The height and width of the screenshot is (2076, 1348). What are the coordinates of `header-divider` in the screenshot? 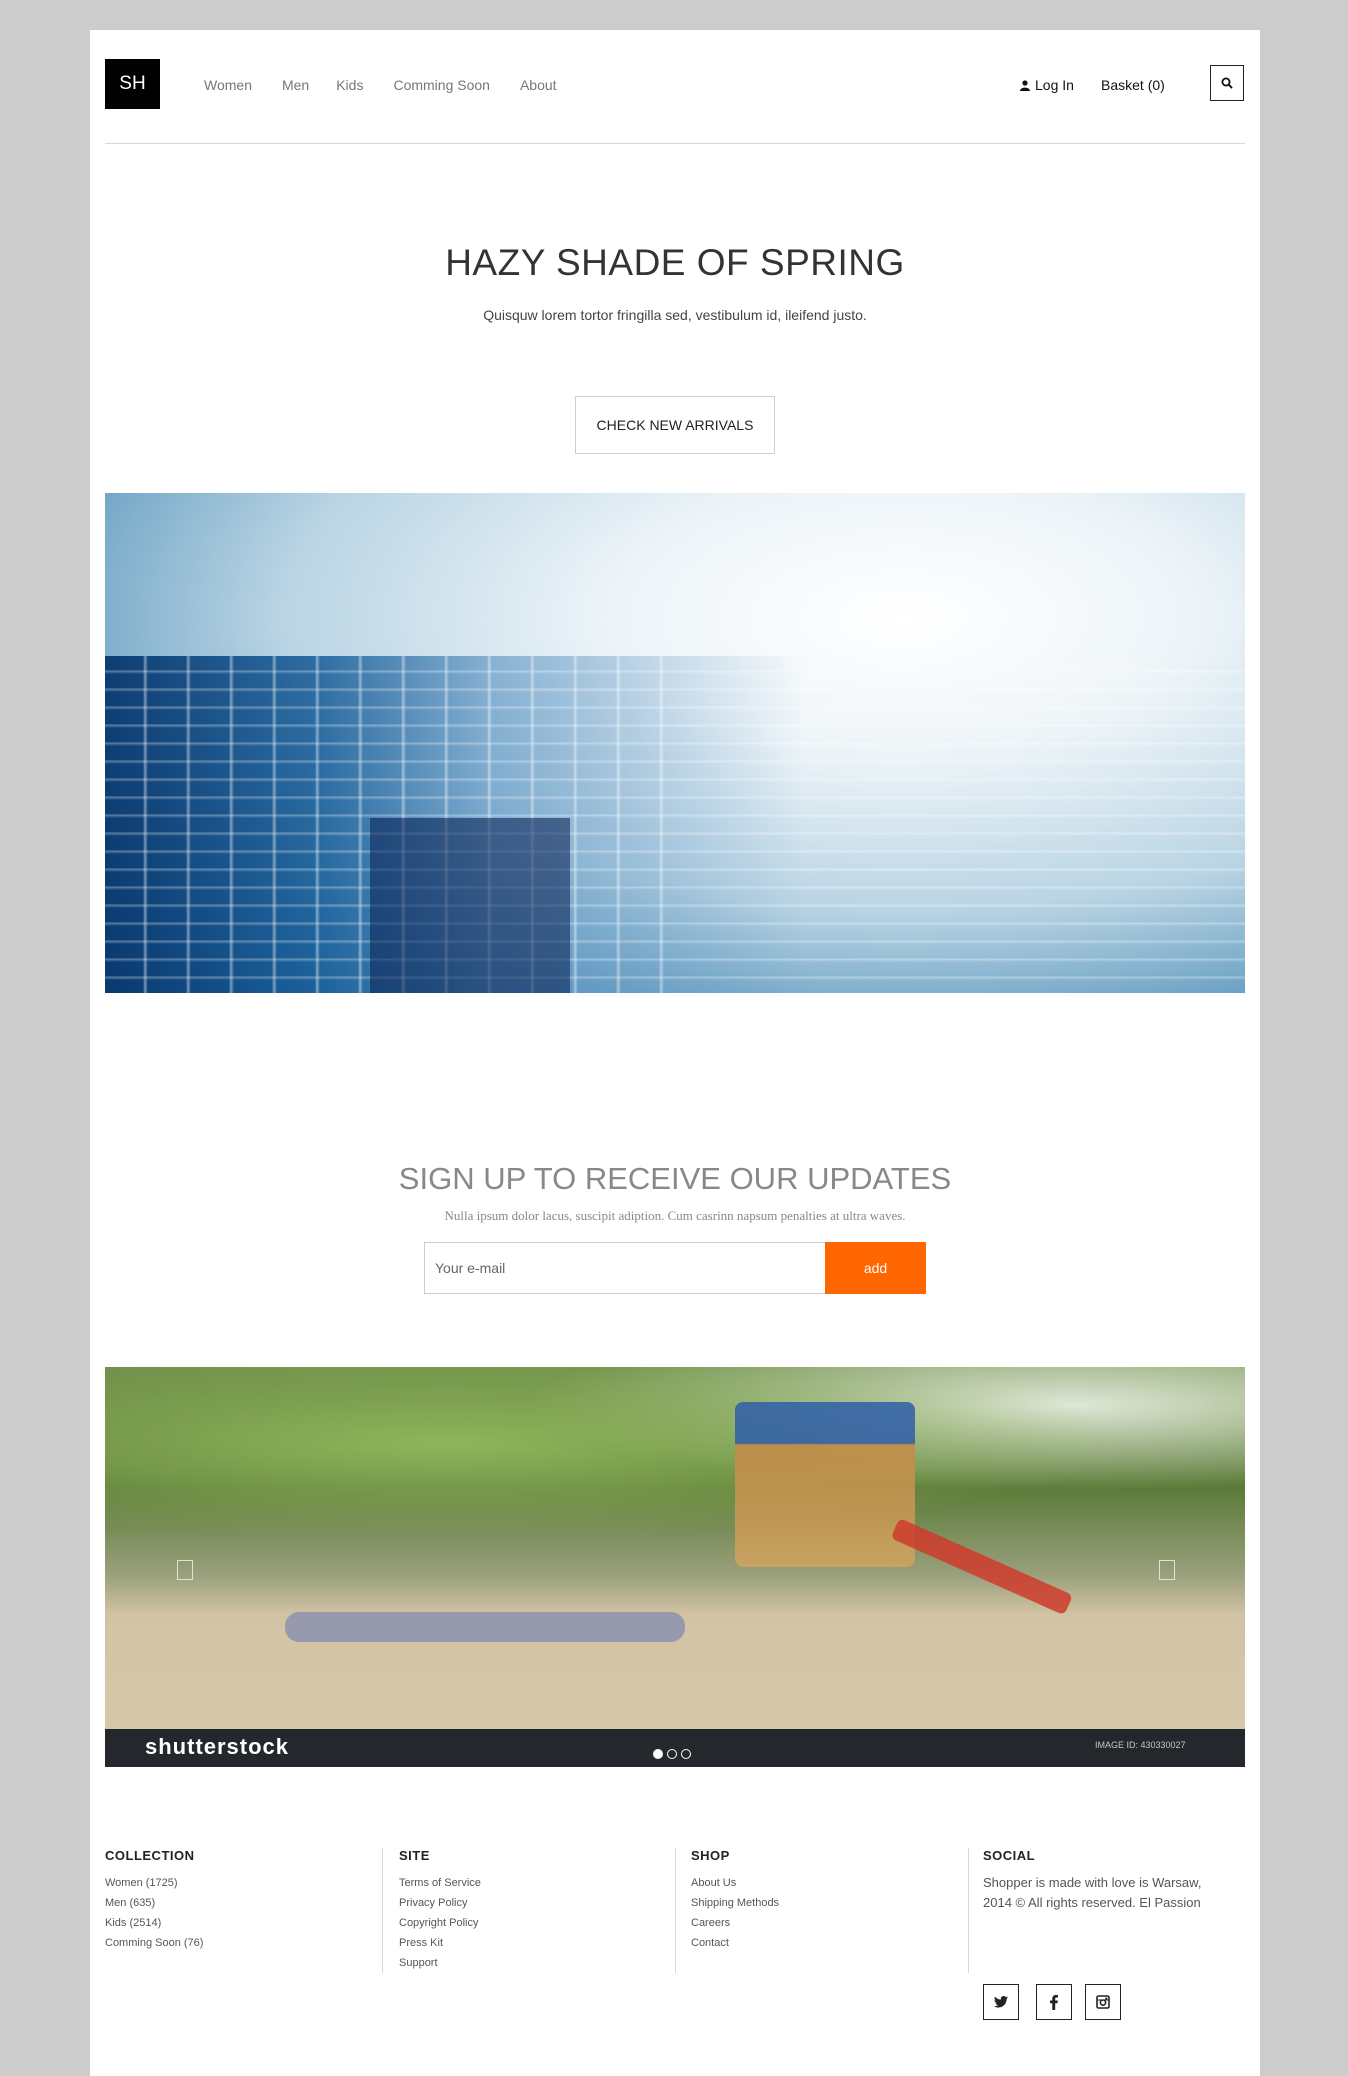 It's located at (675, 143).